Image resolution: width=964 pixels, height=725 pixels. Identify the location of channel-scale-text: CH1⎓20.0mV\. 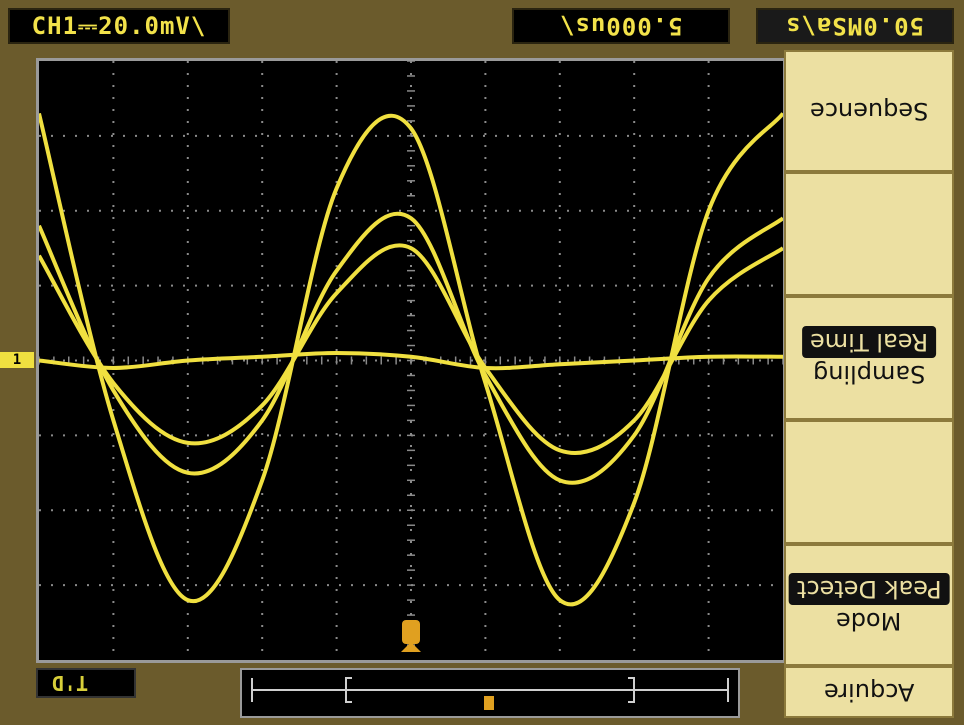
(119, 26).